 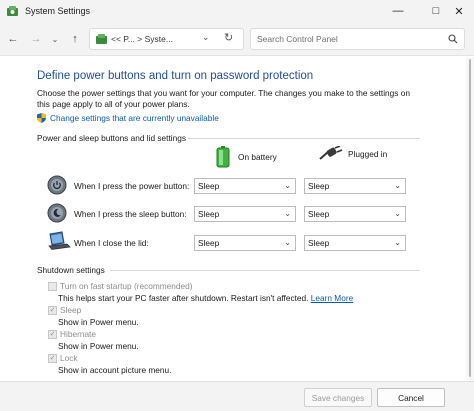 What do you see at coordinates (57, 185) in the screenshot?
I see `power-button-icon` at bounding box center [57, 185].